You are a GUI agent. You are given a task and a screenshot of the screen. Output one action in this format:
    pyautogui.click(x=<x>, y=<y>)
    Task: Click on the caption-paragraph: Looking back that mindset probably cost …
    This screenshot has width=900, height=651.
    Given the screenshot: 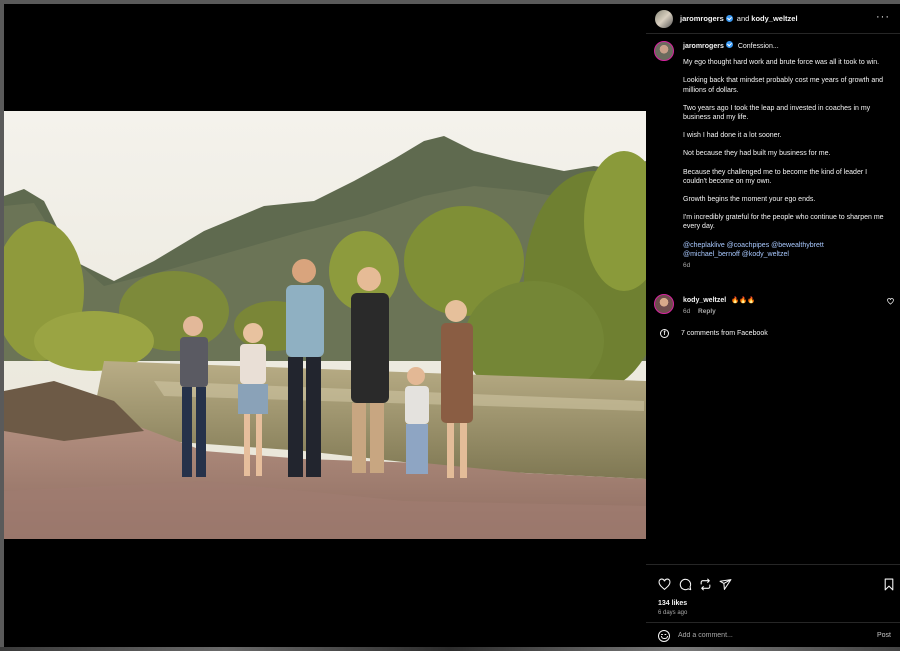 What is the action you would take?
    pyautogui.click(x=783, y=85)
    